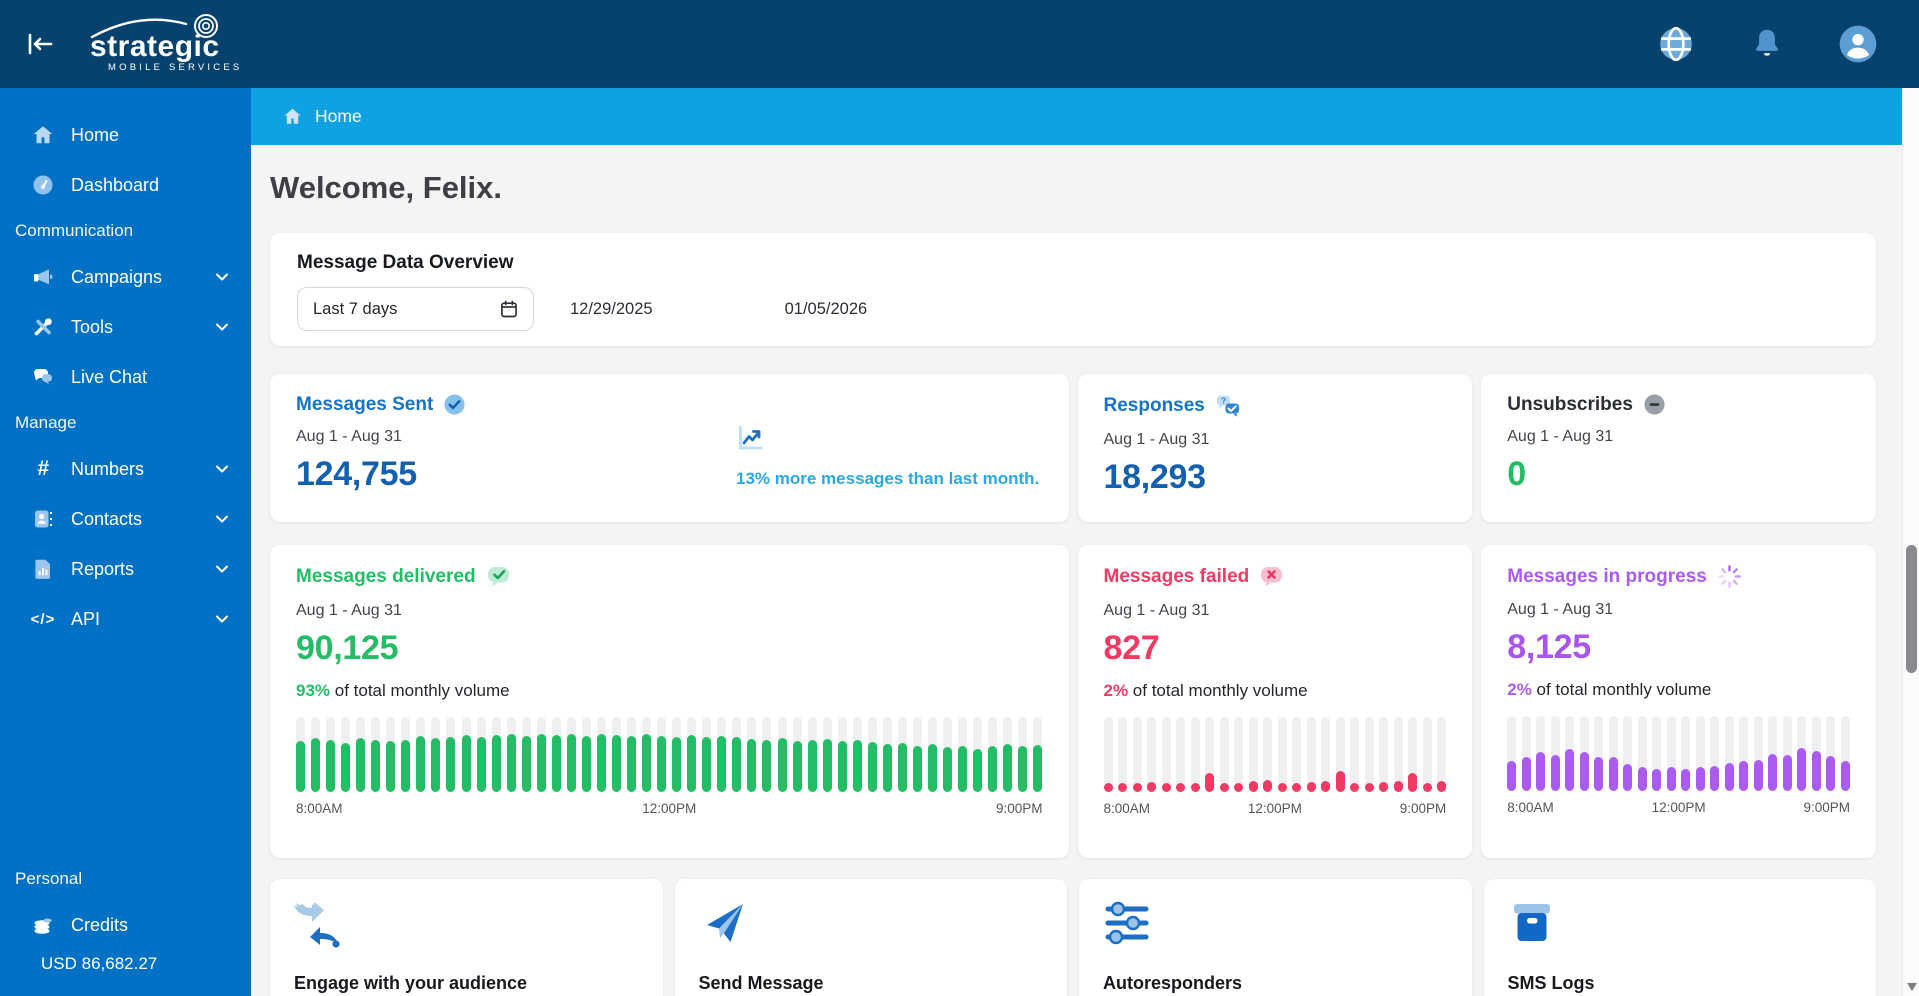  Describe the element at coordinates (870, 937) in the screenshot. I see `send-message-card: Send Message` at that location.